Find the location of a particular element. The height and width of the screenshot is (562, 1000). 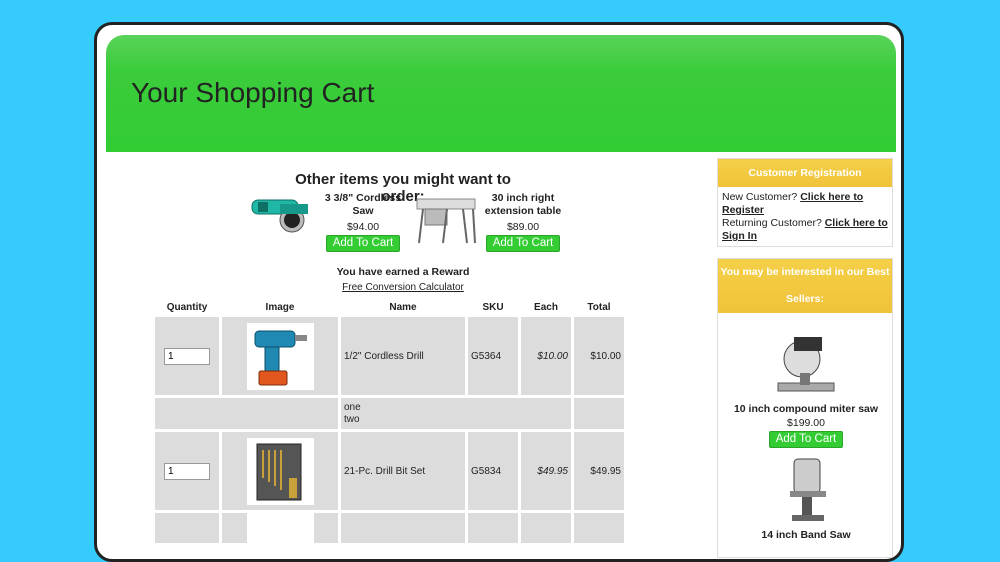

table-row is located at coordinates (389, 528).